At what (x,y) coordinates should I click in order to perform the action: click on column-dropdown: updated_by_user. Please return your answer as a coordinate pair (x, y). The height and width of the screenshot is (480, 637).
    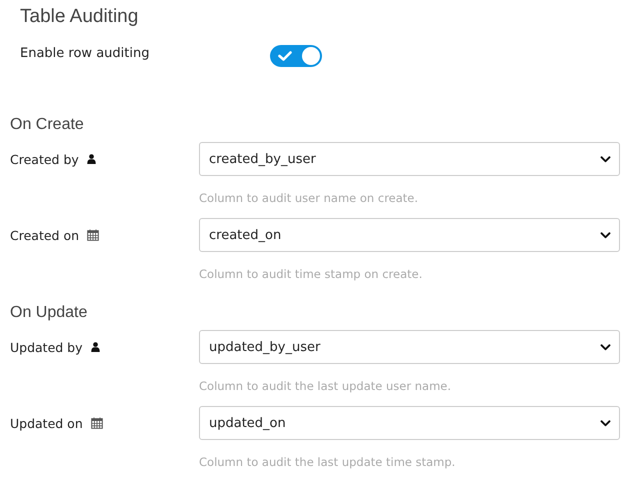
    Looking at the image, I should click on (409, 347).